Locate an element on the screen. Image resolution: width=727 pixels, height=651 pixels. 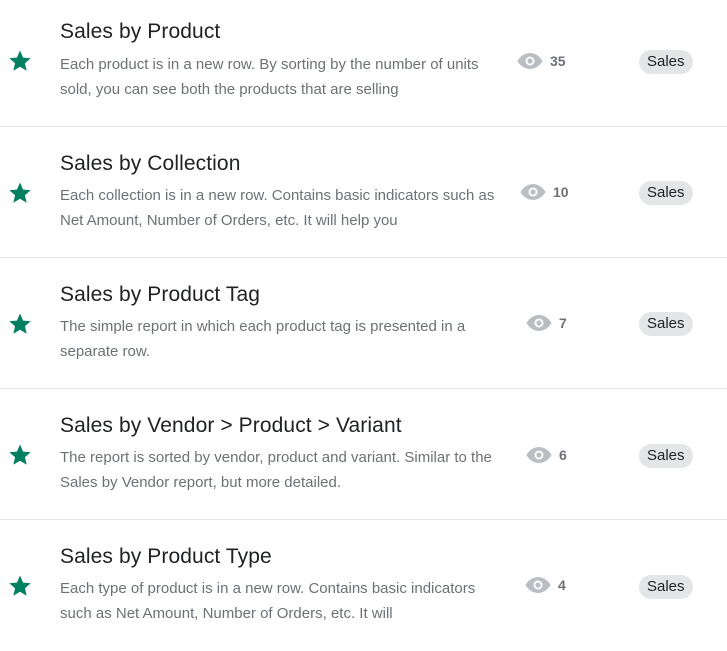
views-count: 6 is located at coordinates (563, 455).